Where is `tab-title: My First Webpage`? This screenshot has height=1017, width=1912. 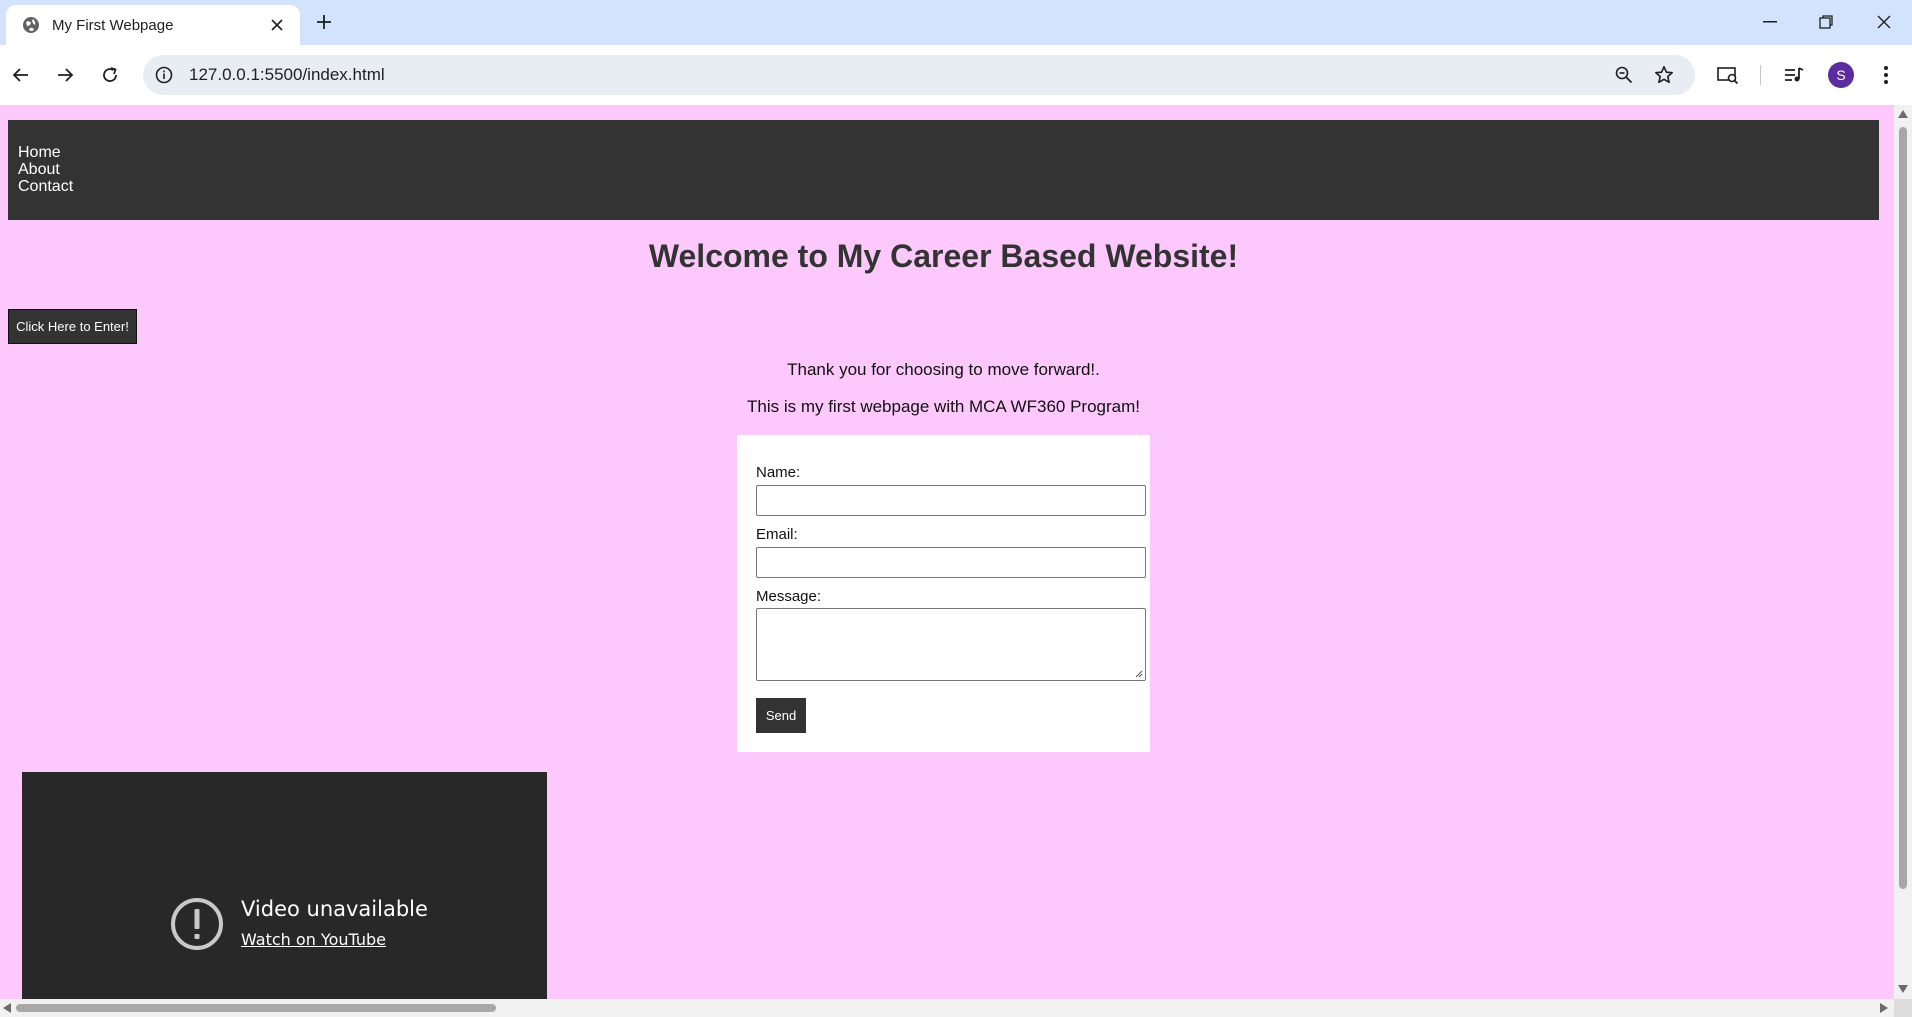 tab-title: My First Webpage is located at coordinates (113, 25).